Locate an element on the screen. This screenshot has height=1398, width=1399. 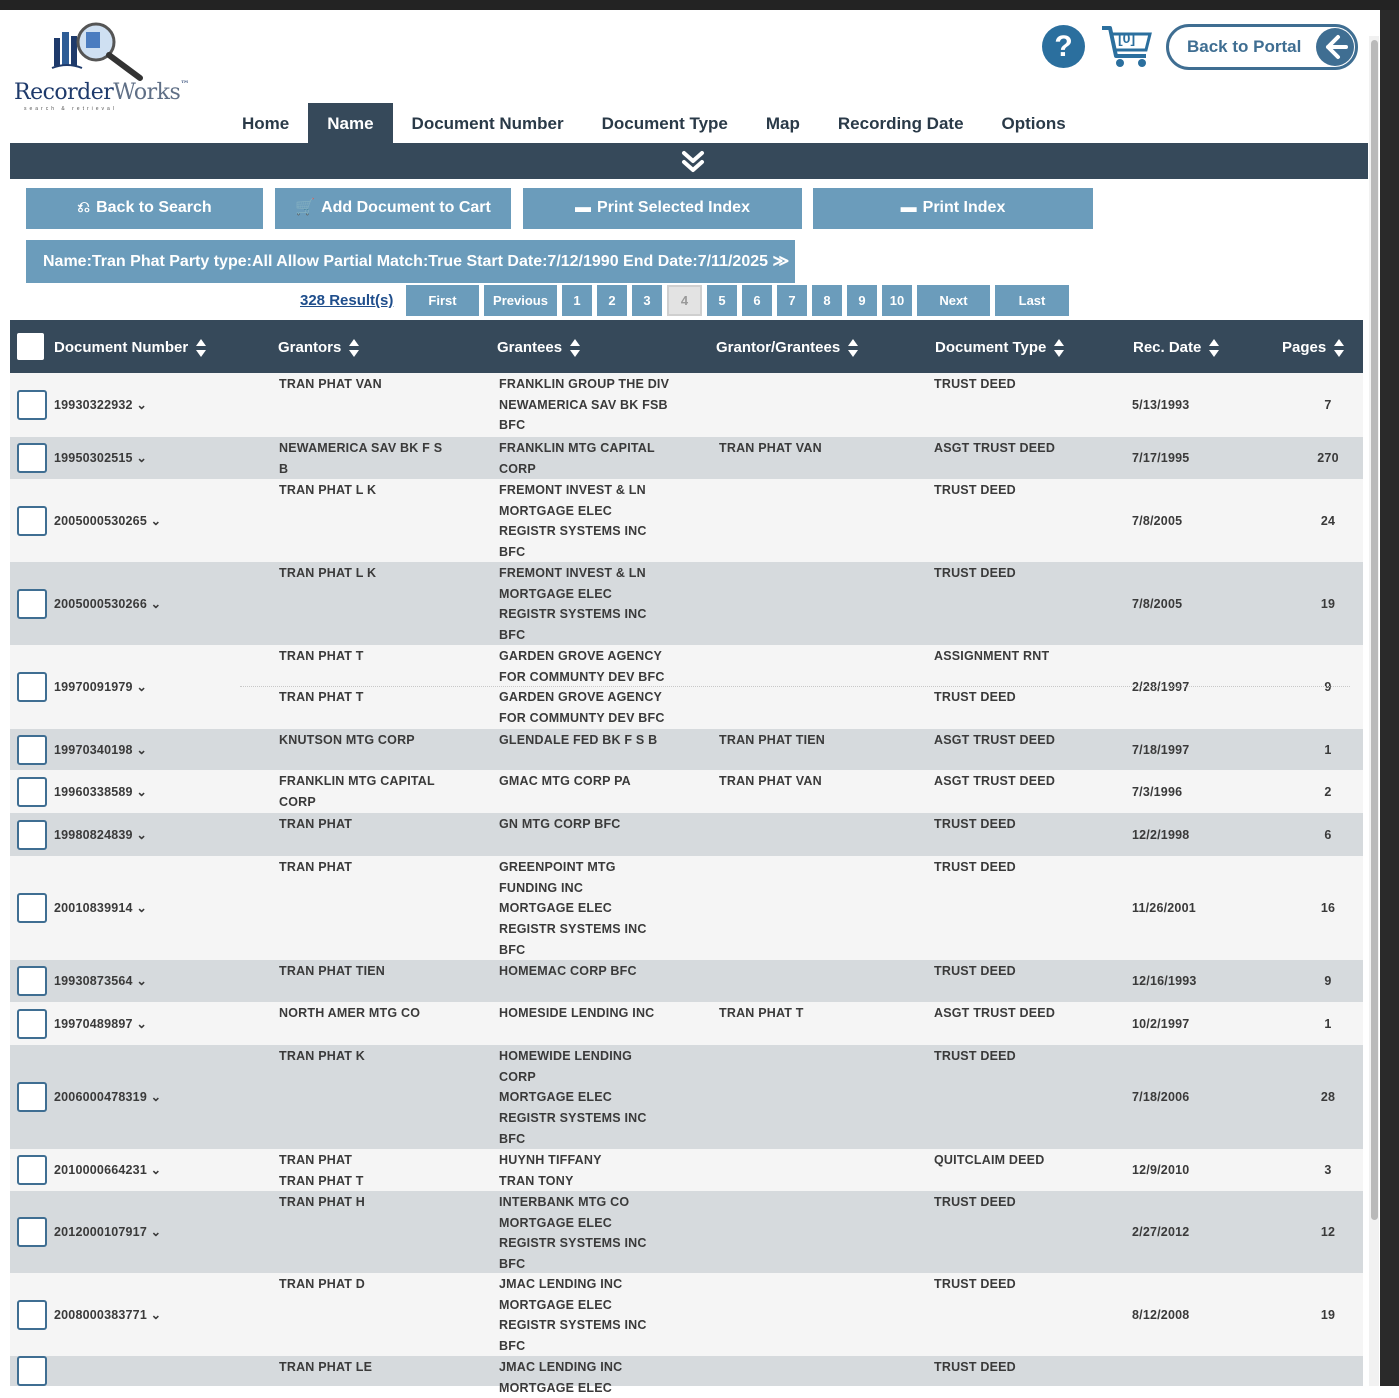
double-chevron-down-icon is located at coordinates (693, 162).